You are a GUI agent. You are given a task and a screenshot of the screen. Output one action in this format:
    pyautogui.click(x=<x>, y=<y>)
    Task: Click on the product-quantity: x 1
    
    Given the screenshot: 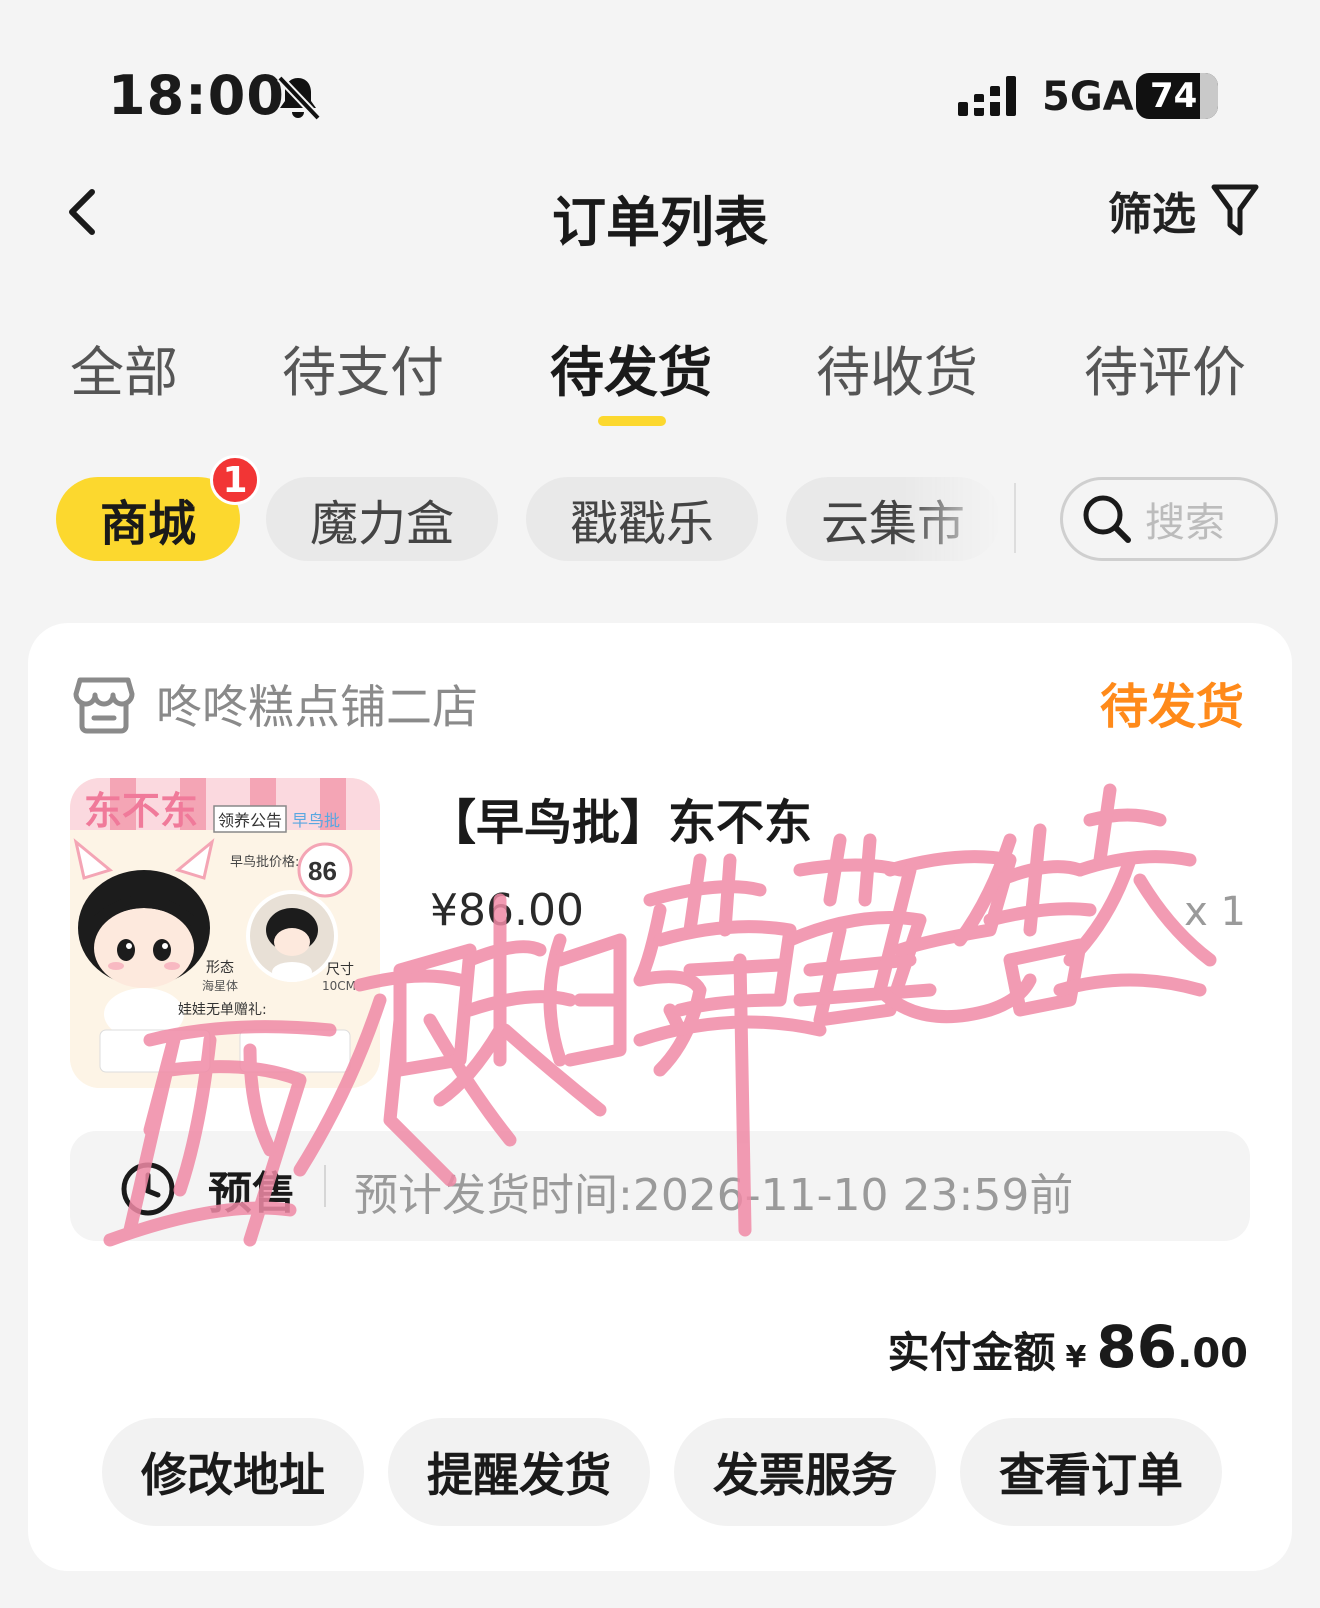 What is the action you would take?
    pyautogui.click(x=1215, y=912)
    